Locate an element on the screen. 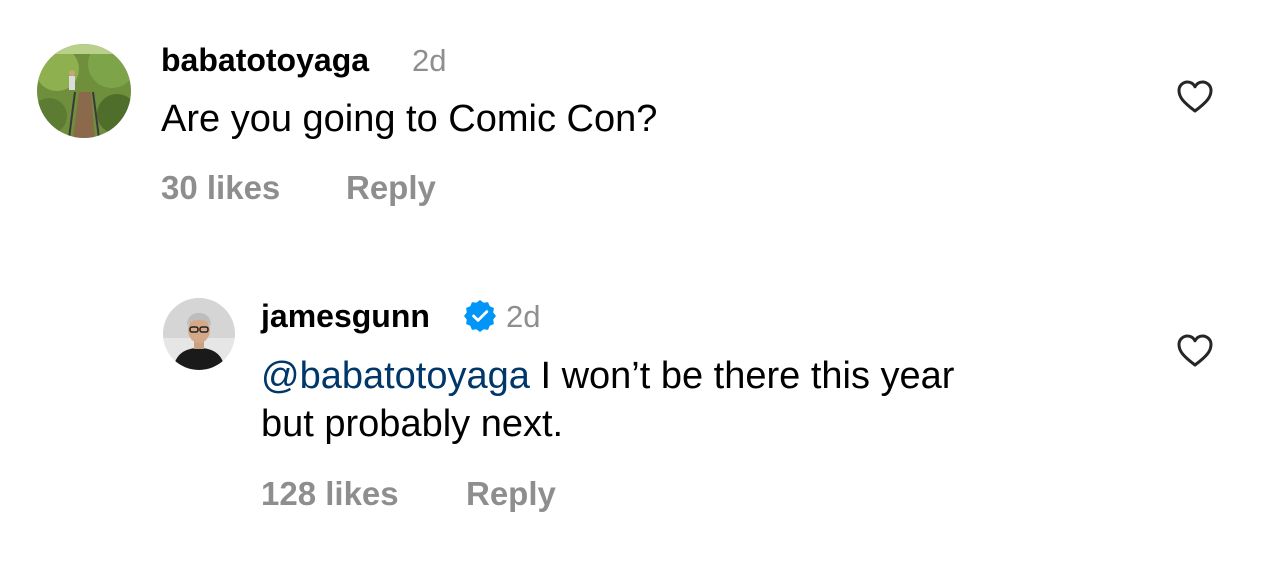  mention-link: @babatotoyaga is located at coordinates (395, 376).